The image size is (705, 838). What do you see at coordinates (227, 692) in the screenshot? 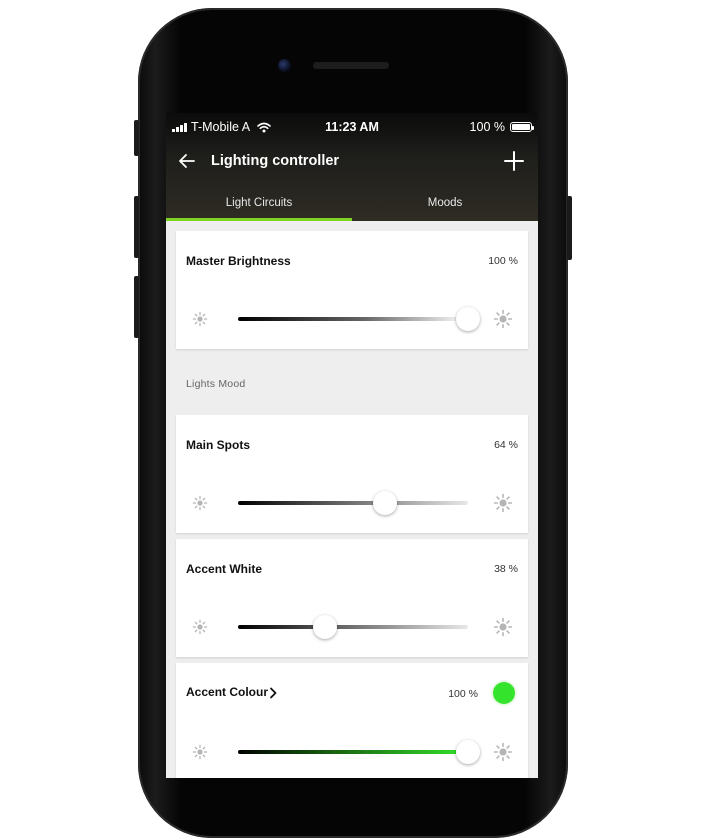
I see `accent-colour-label: Accent Colour` at bounding box center [227, 692].